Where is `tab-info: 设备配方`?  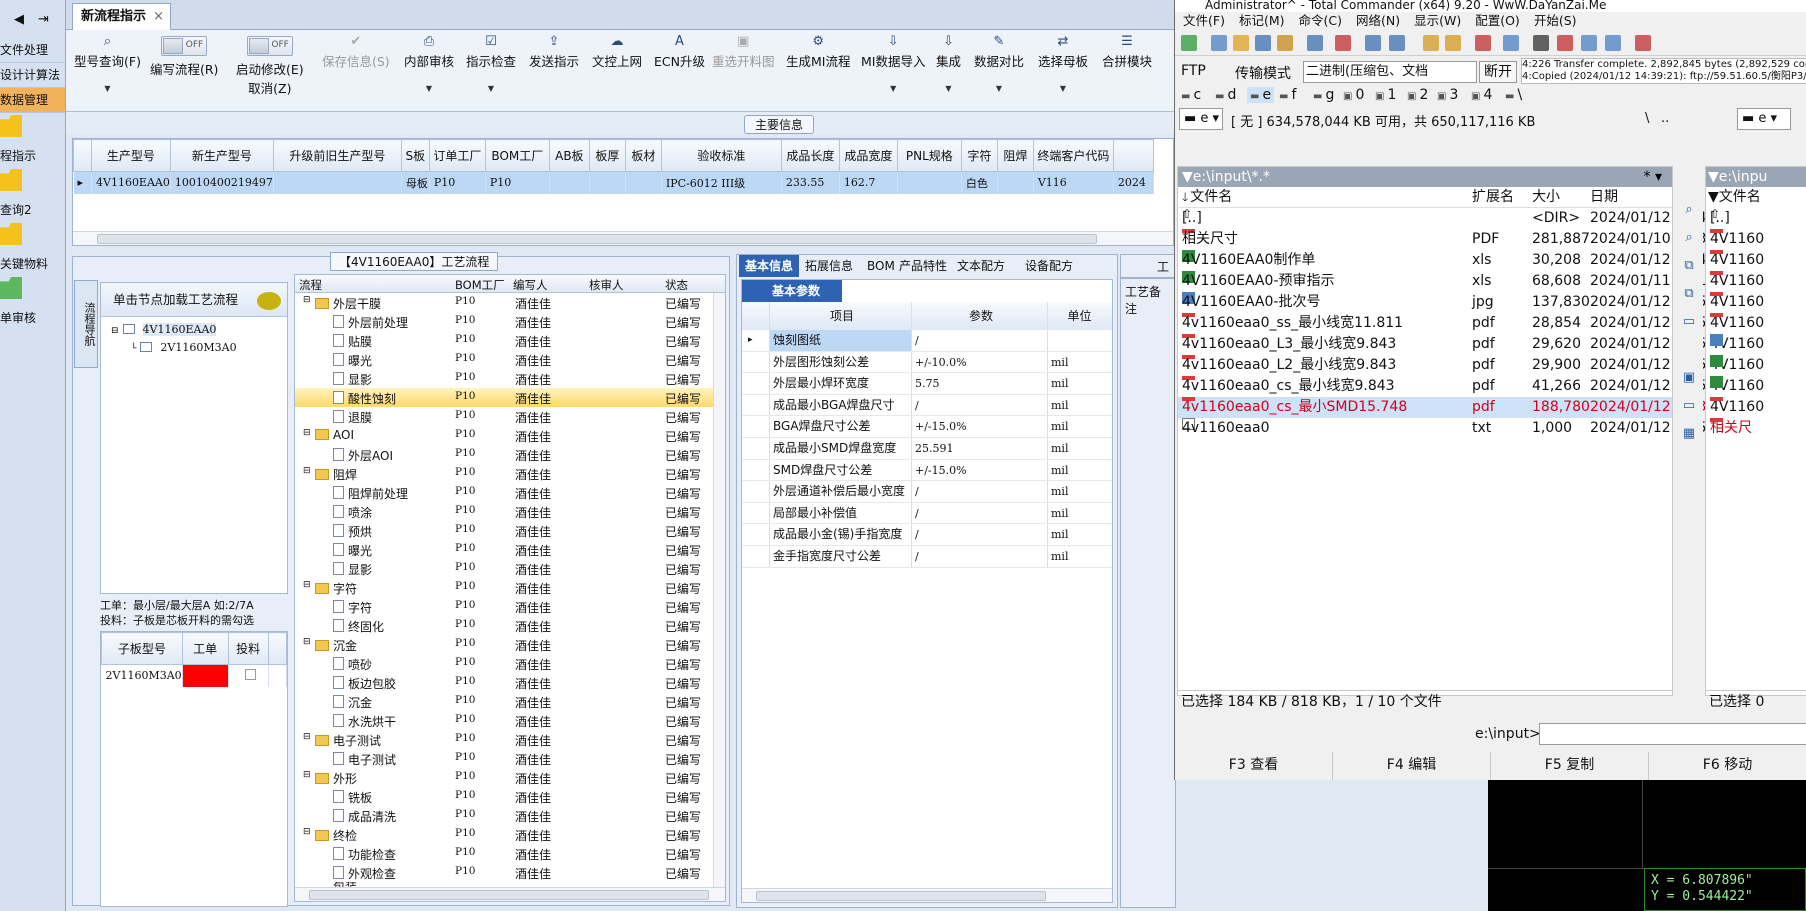 tab-info: 设备配方 is located at coordinates (1049, 266).